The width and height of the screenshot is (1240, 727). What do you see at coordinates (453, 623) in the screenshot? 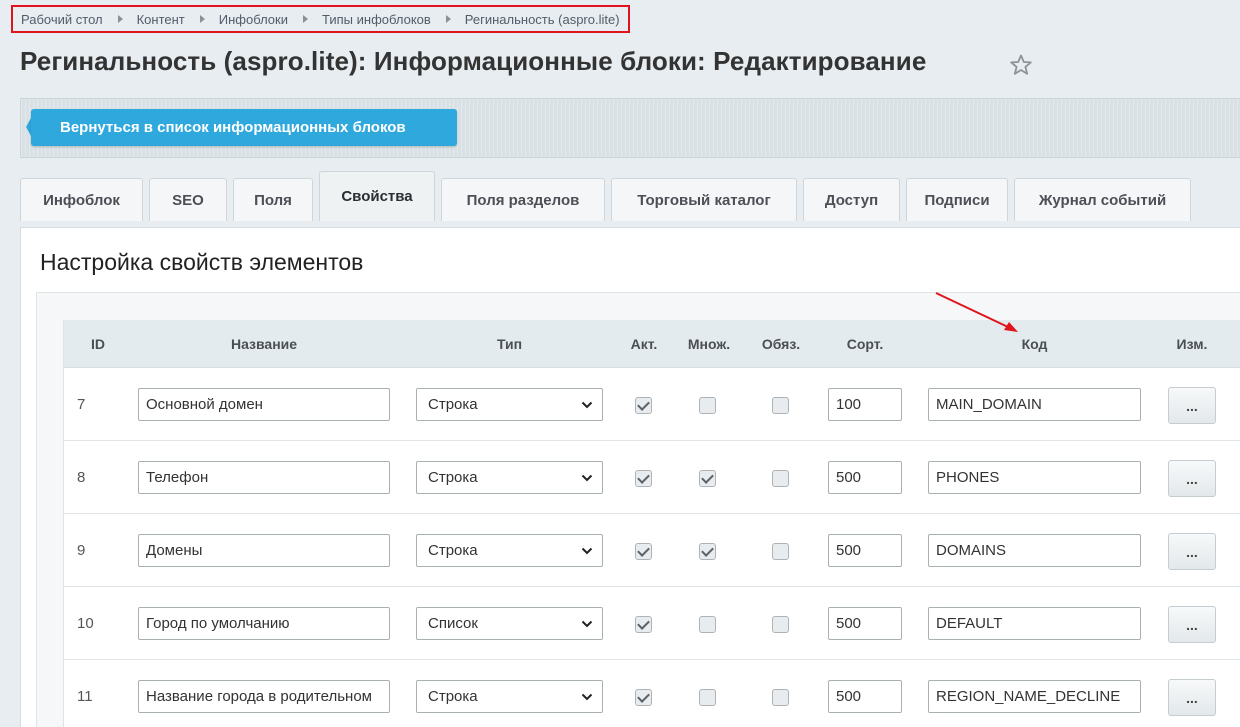
I see `property-type-value: Список` at bounding box center [453, 623].